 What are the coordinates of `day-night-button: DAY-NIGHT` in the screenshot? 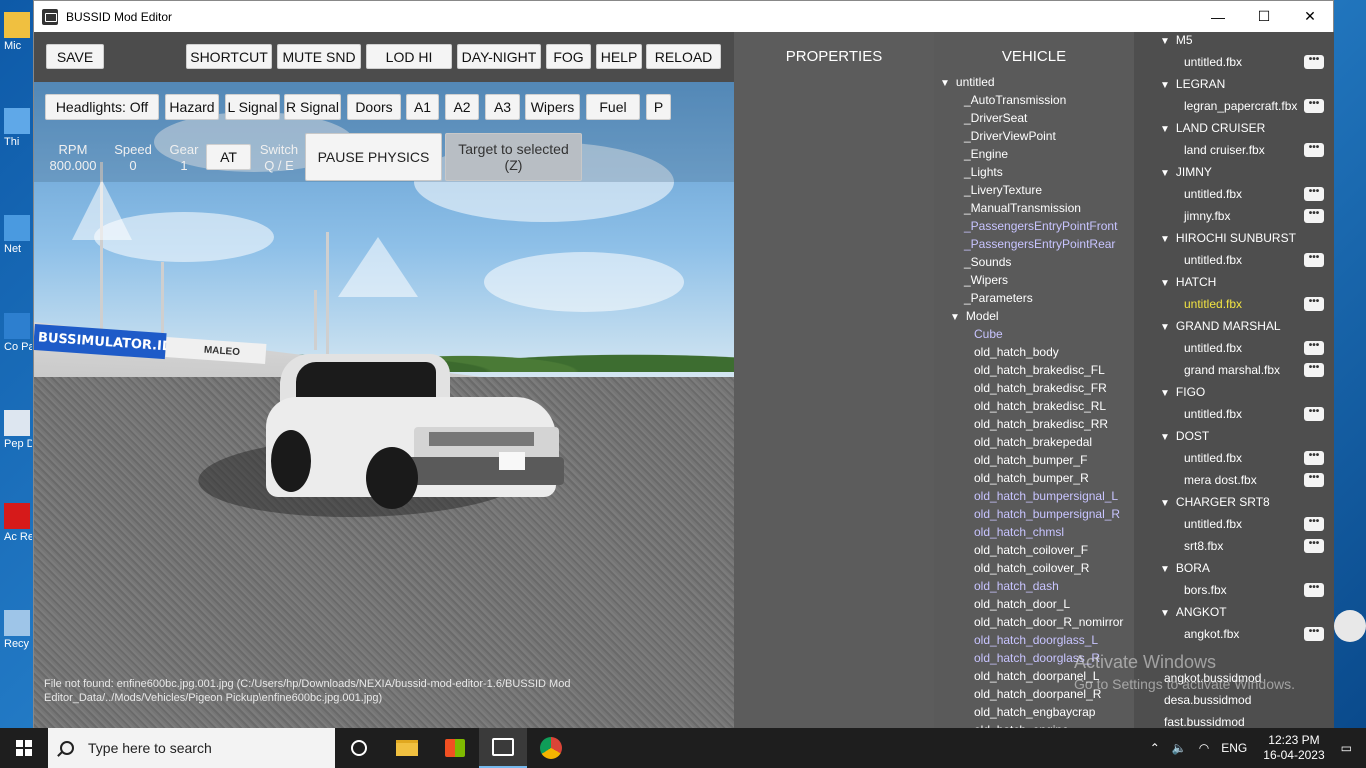 It's located at (499, 56).